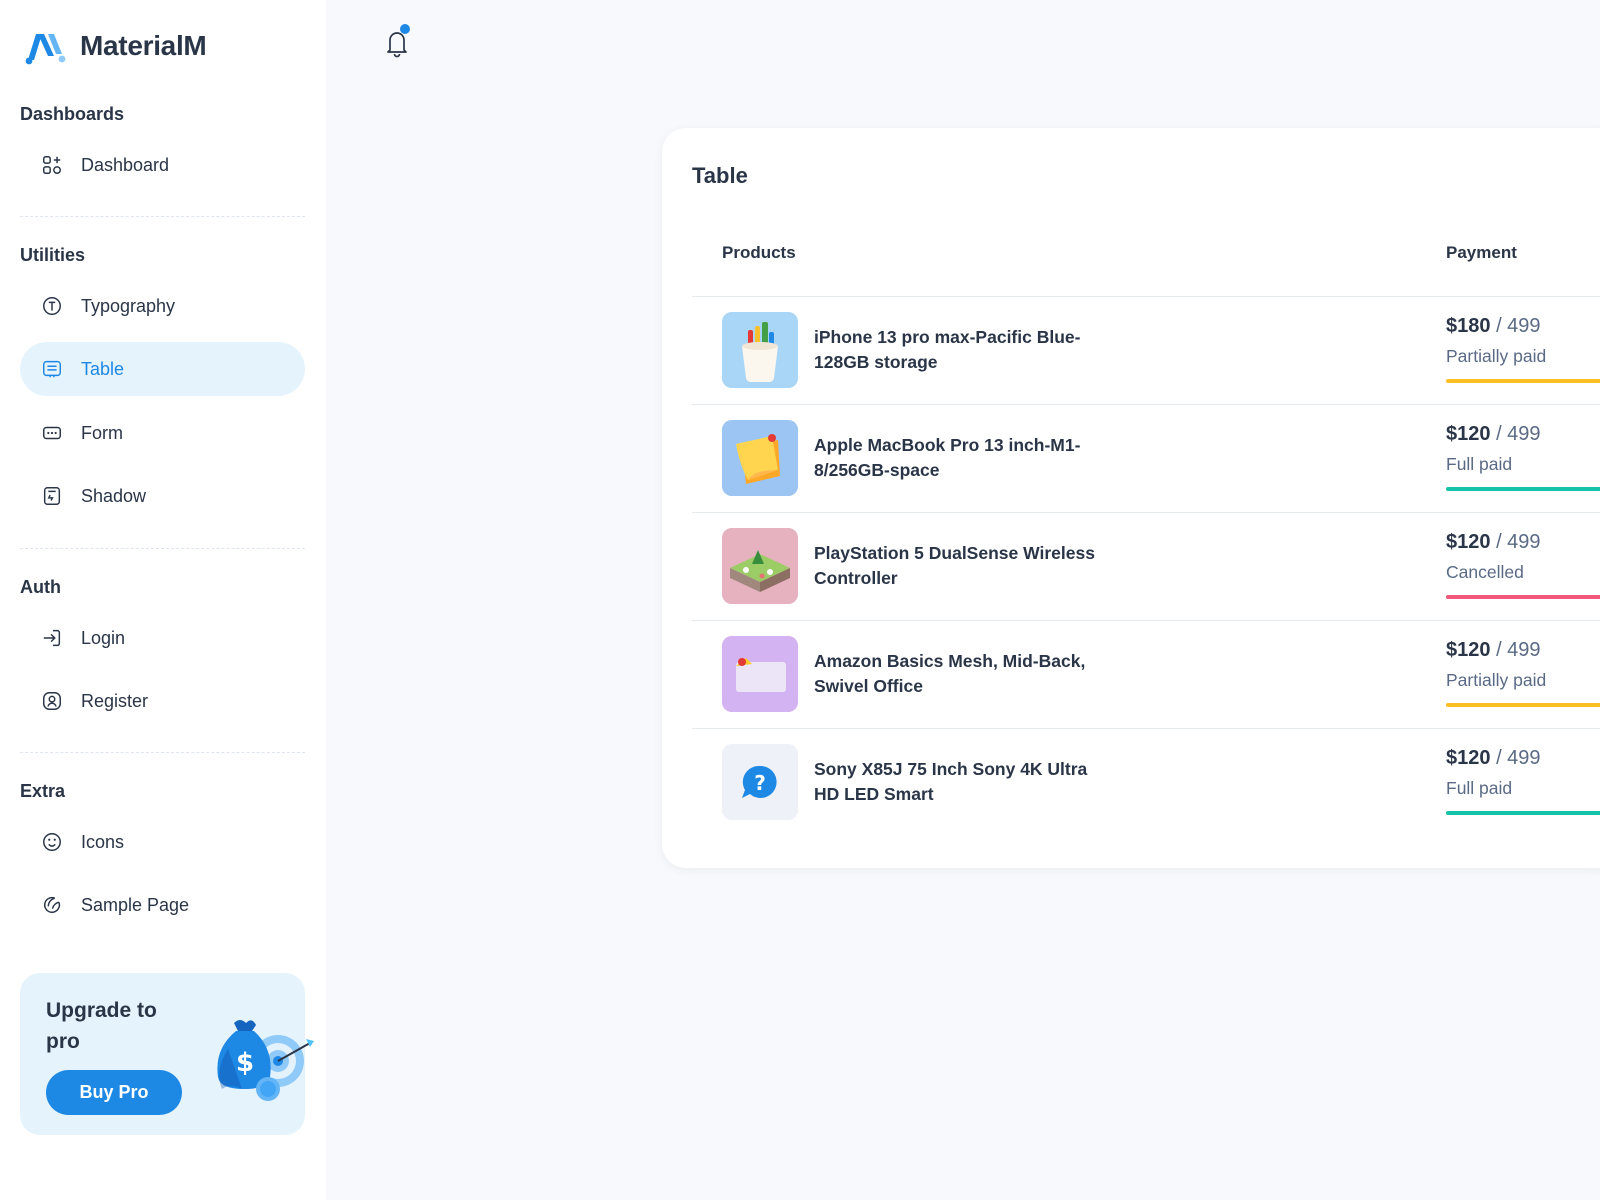 The height and width of the screenshot is (1200, 1600). I want to click on sidebar-item-sample-page: Sample Page, so click(162, 905).